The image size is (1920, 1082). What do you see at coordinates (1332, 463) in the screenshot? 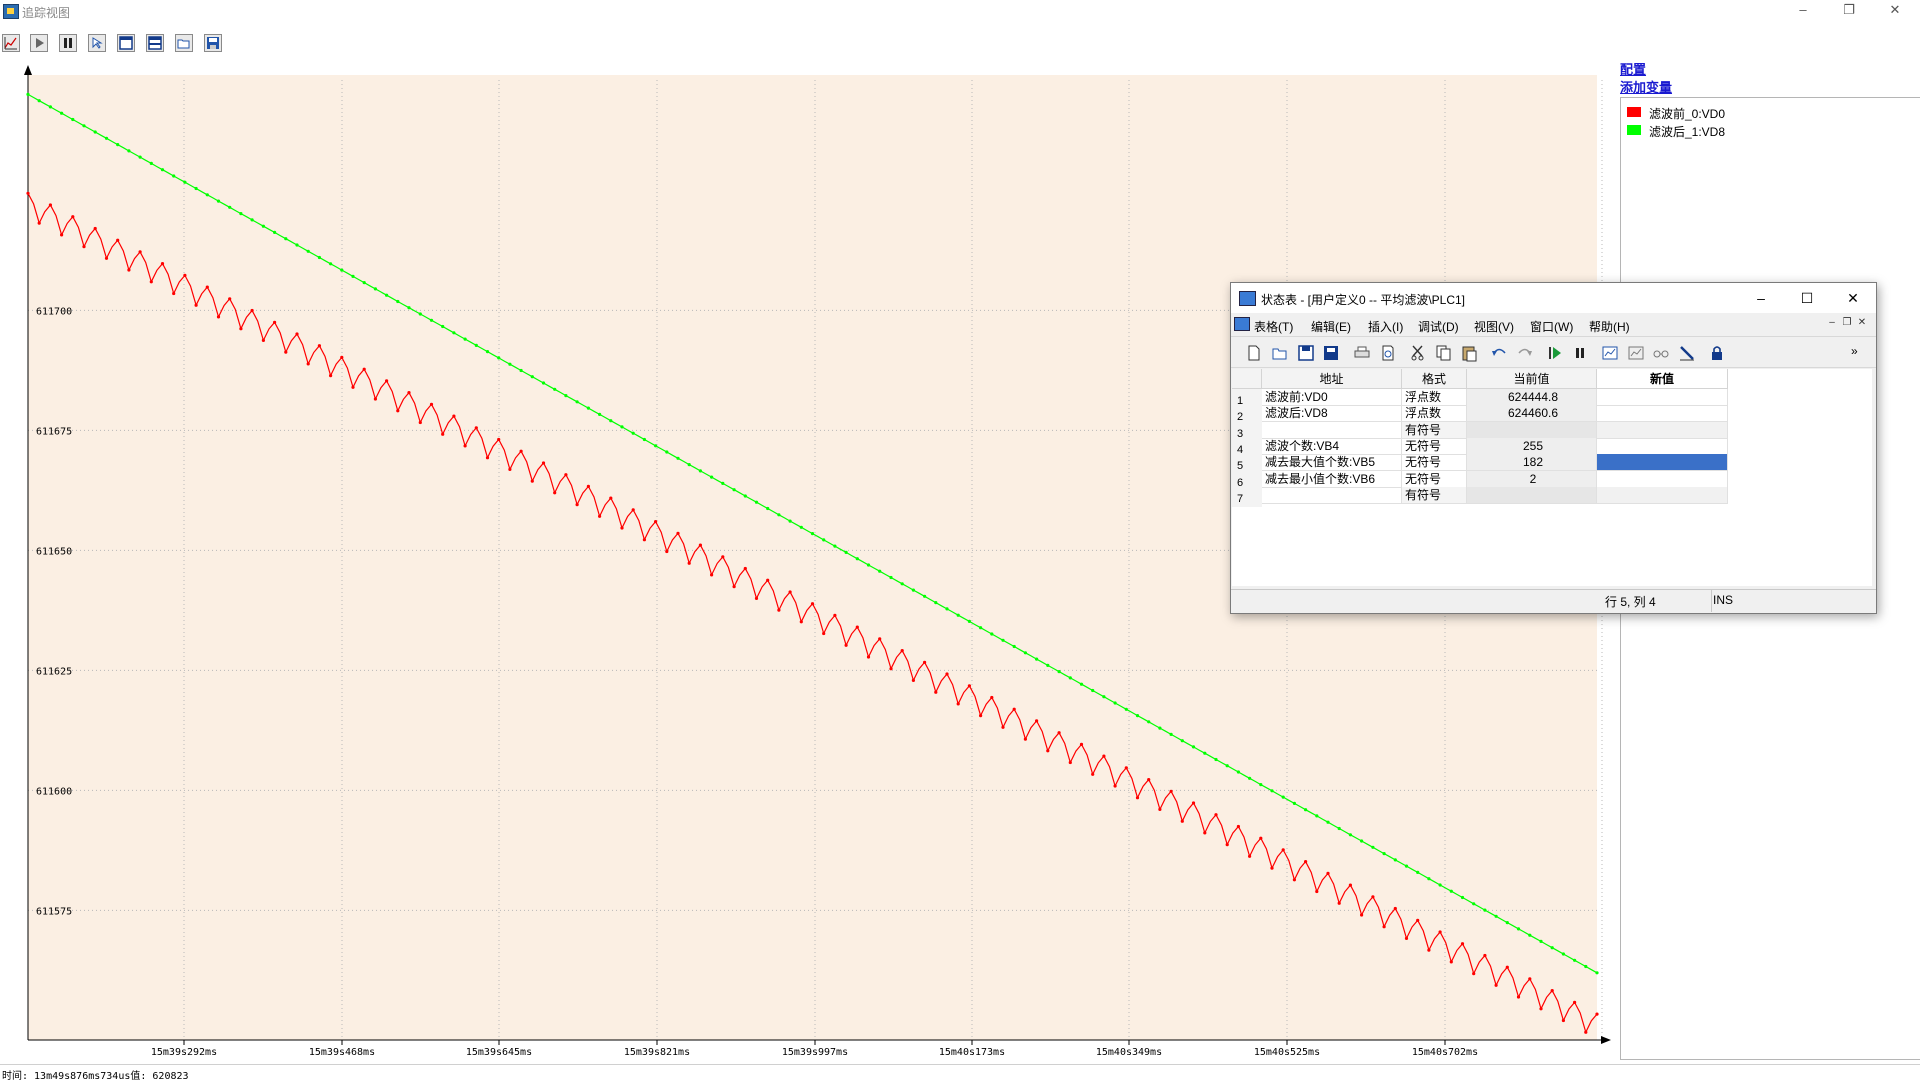
I see `cell-address: 减去最大值个数:VB5` at bounding box center [1332, 463].